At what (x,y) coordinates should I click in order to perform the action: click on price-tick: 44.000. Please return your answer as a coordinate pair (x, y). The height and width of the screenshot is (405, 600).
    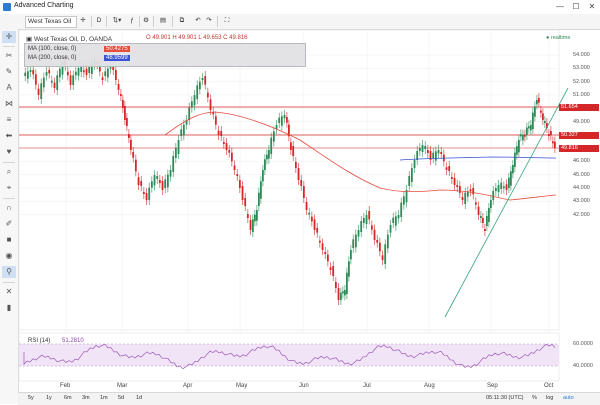
    Looking at the image, I should click on (581, 188).